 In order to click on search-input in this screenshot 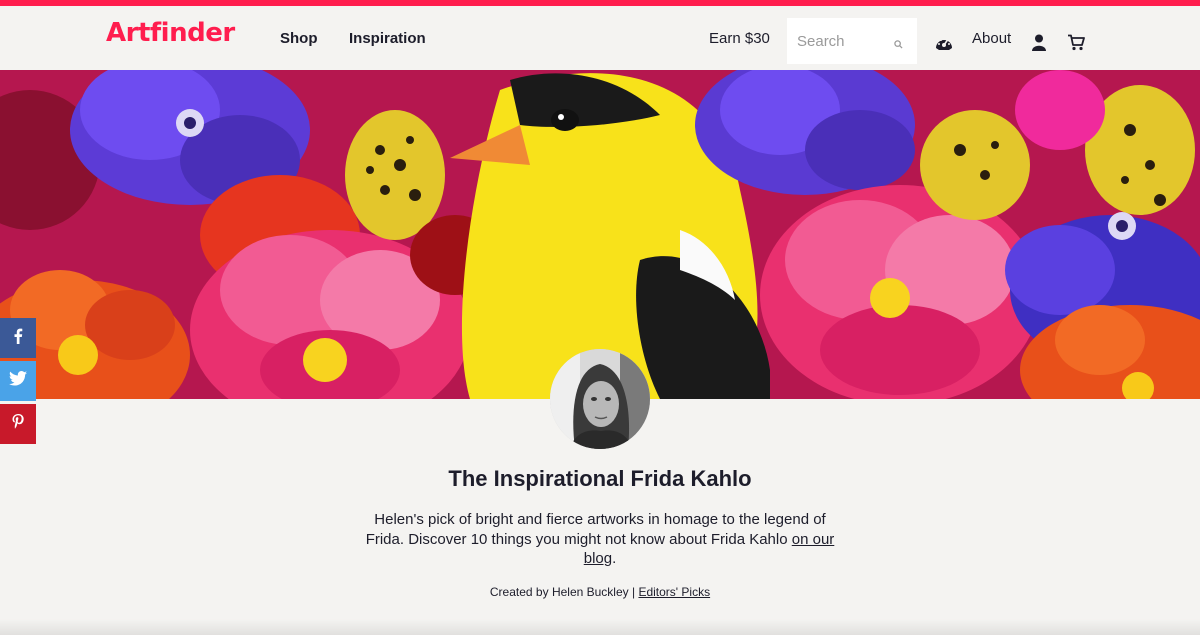, I will do `click(845, 41)`.